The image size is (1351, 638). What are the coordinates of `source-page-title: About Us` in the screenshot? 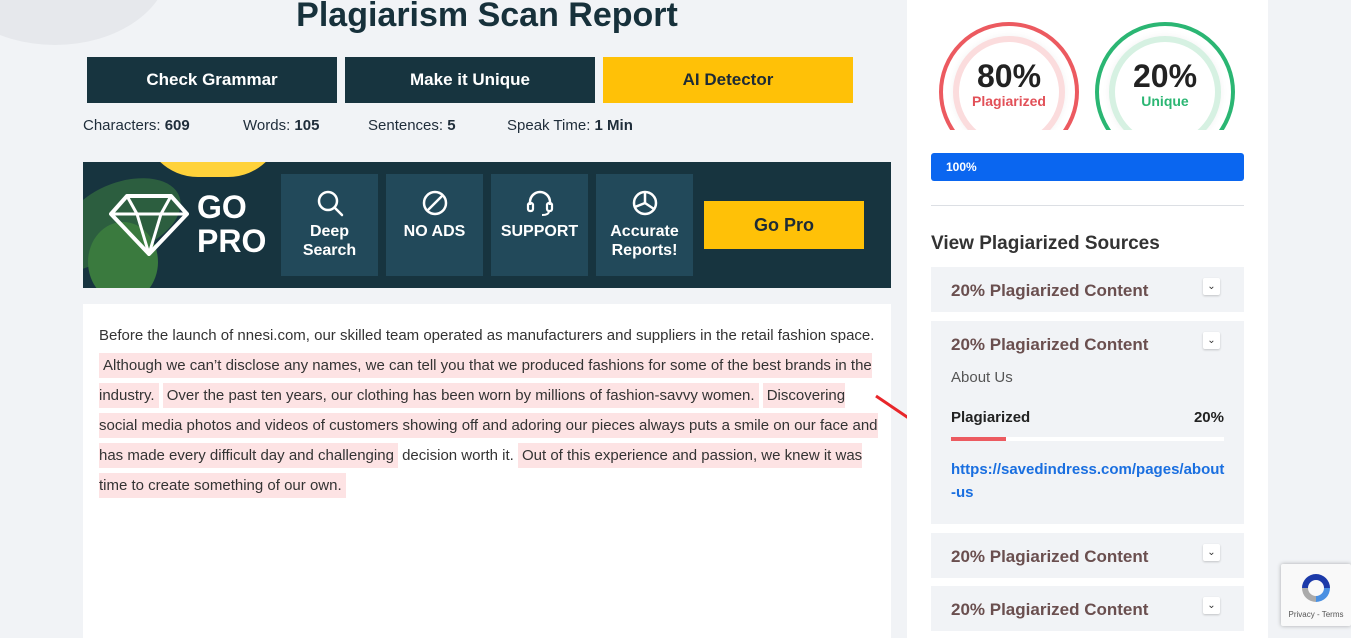 It's located at (982, 377).